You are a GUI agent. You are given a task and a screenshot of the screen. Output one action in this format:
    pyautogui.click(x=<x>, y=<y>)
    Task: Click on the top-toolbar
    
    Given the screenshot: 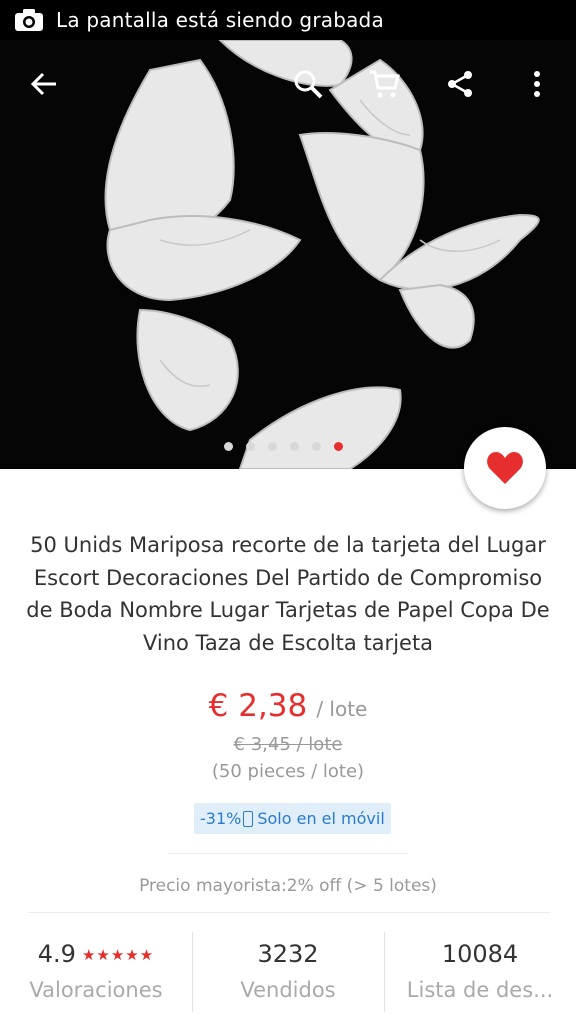 What is the action you would take?
    pyautogui.click(x=288, y=85)
    